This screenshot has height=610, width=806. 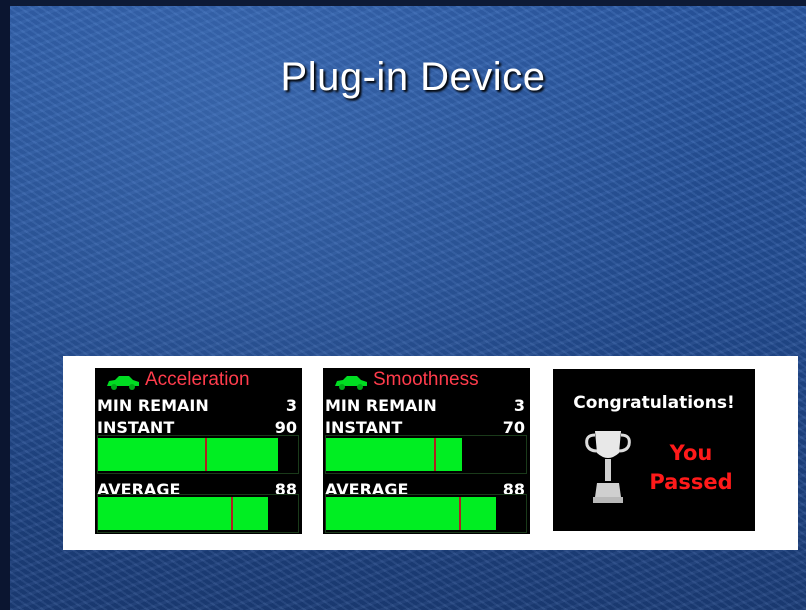 I want to click on slide-top-edge, so click(x=403, y=3).